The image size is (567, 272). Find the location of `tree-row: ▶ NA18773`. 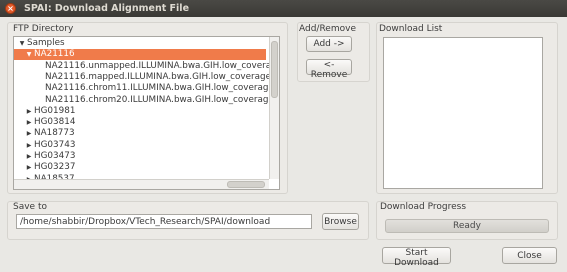

tree-row: ▶ NA18773 is located at coordinates (44, 133).